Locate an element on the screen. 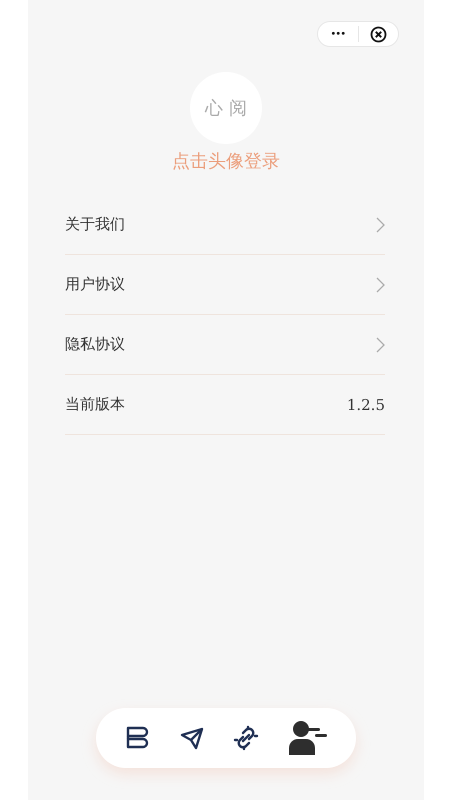 The height and width of the screenshot is (800, 450). books-icon is located at coordinates (137, 738).